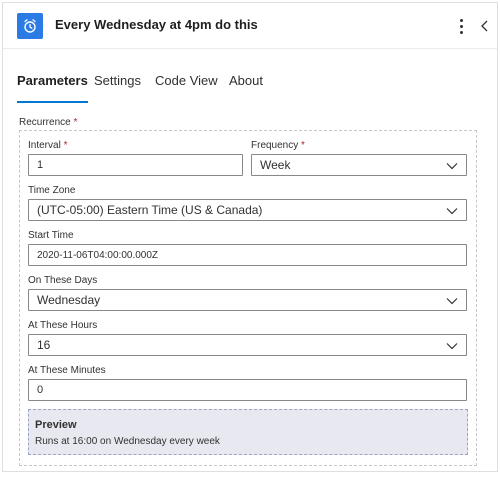 This screenshot has height=479, width=500. I want to click on time-zone-label: Time Zone, so click(52, 190).